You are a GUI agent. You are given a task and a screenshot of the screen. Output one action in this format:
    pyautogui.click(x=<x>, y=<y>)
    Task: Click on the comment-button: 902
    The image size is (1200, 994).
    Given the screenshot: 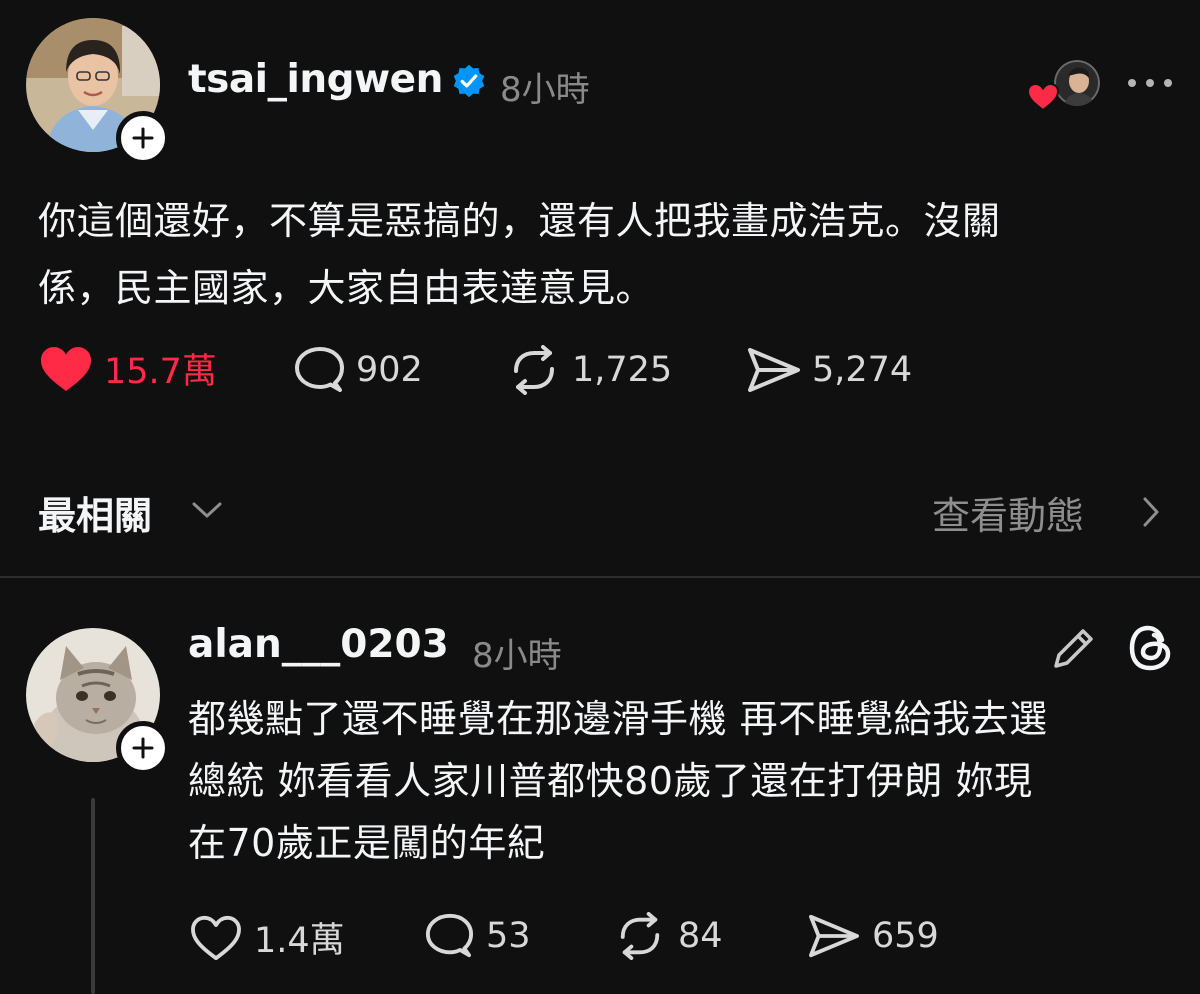 What is the action you would take?
    pyautogui.click(x=357, y=370)
    